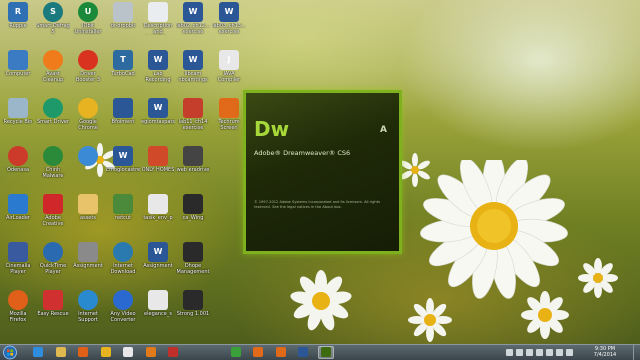  Describe the element at coordinates (158, 170) in the screenshot. I see `desktop-icon: ONLY HOMES` at that location.